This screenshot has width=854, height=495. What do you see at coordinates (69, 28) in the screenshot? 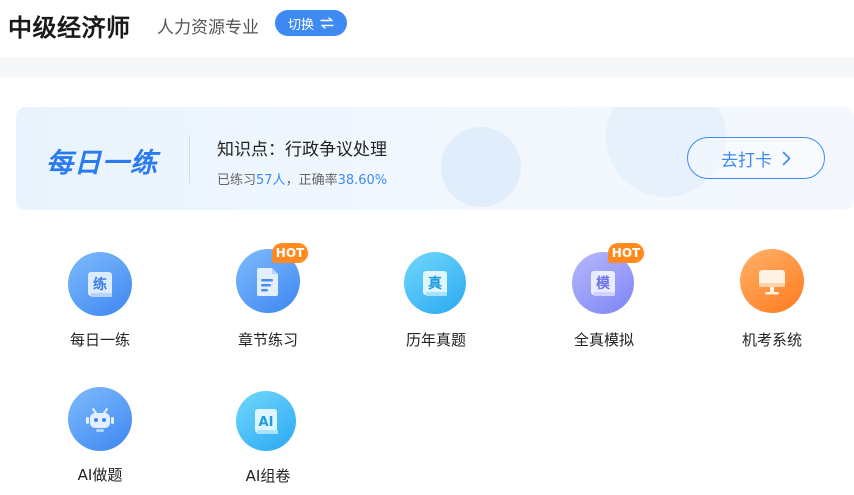
I see `app-title: 中级经济师` at bounding box center [69, 28].